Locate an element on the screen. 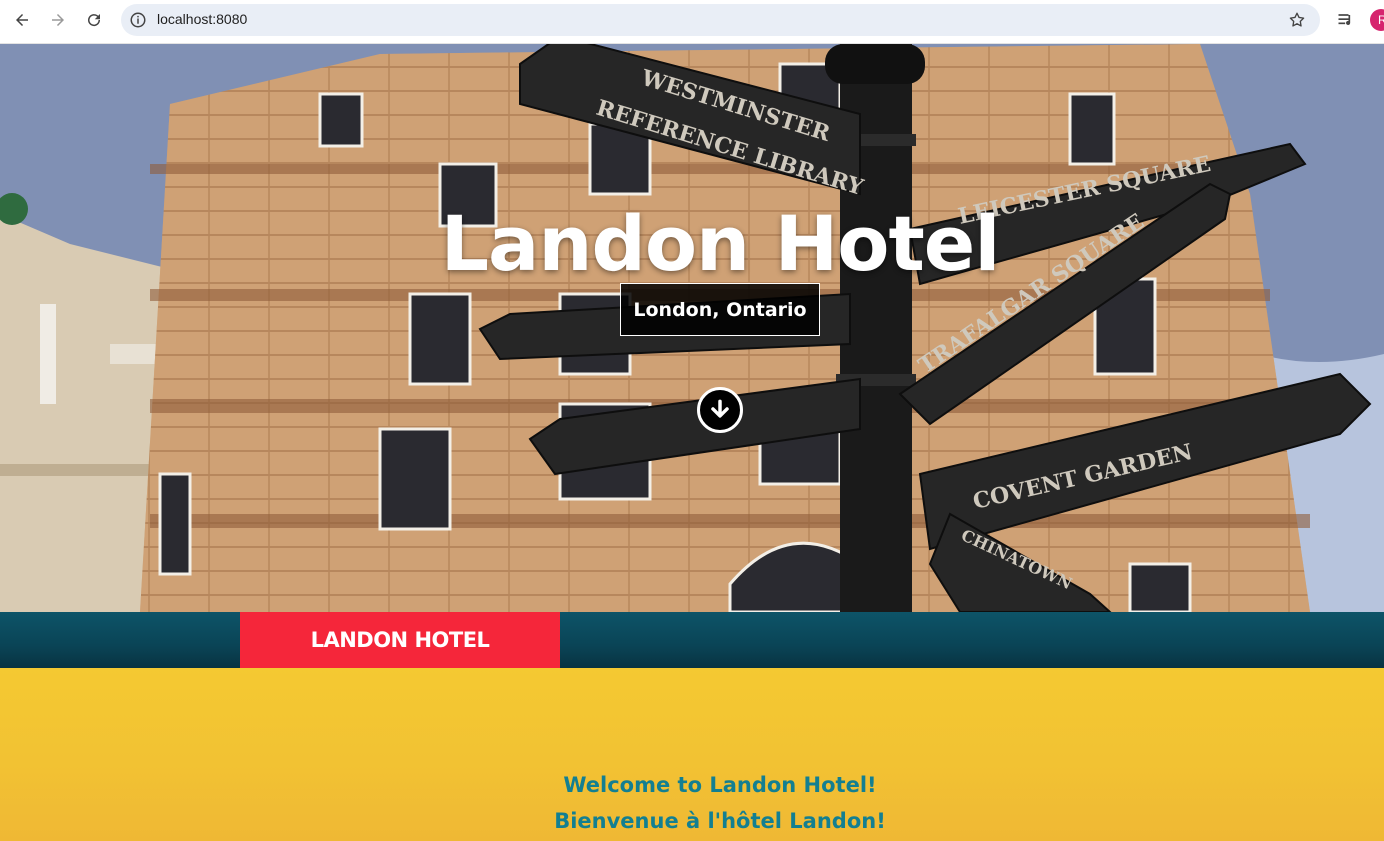 The image size is (1384, 841). hero-subtitle: London, Ontario is located at coordinates (720, 309).